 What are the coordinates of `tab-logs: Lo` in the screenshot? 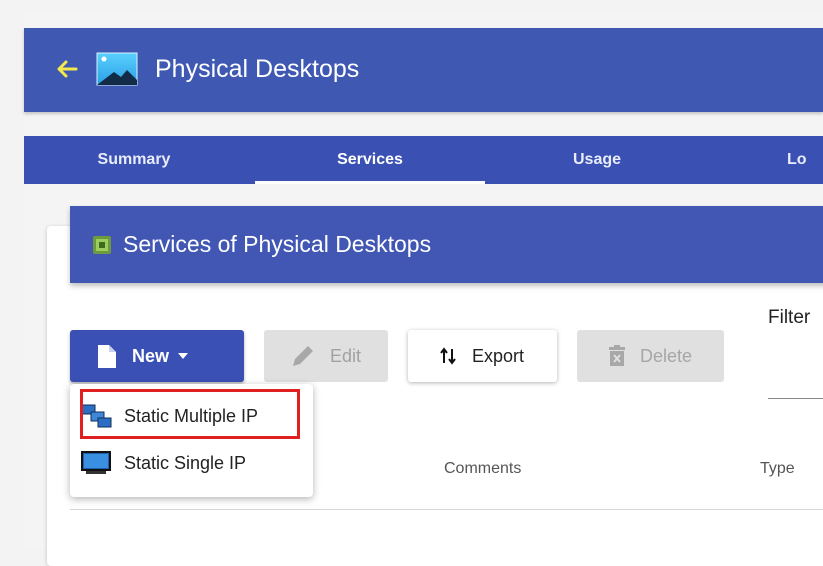 It's located at (805, 160).